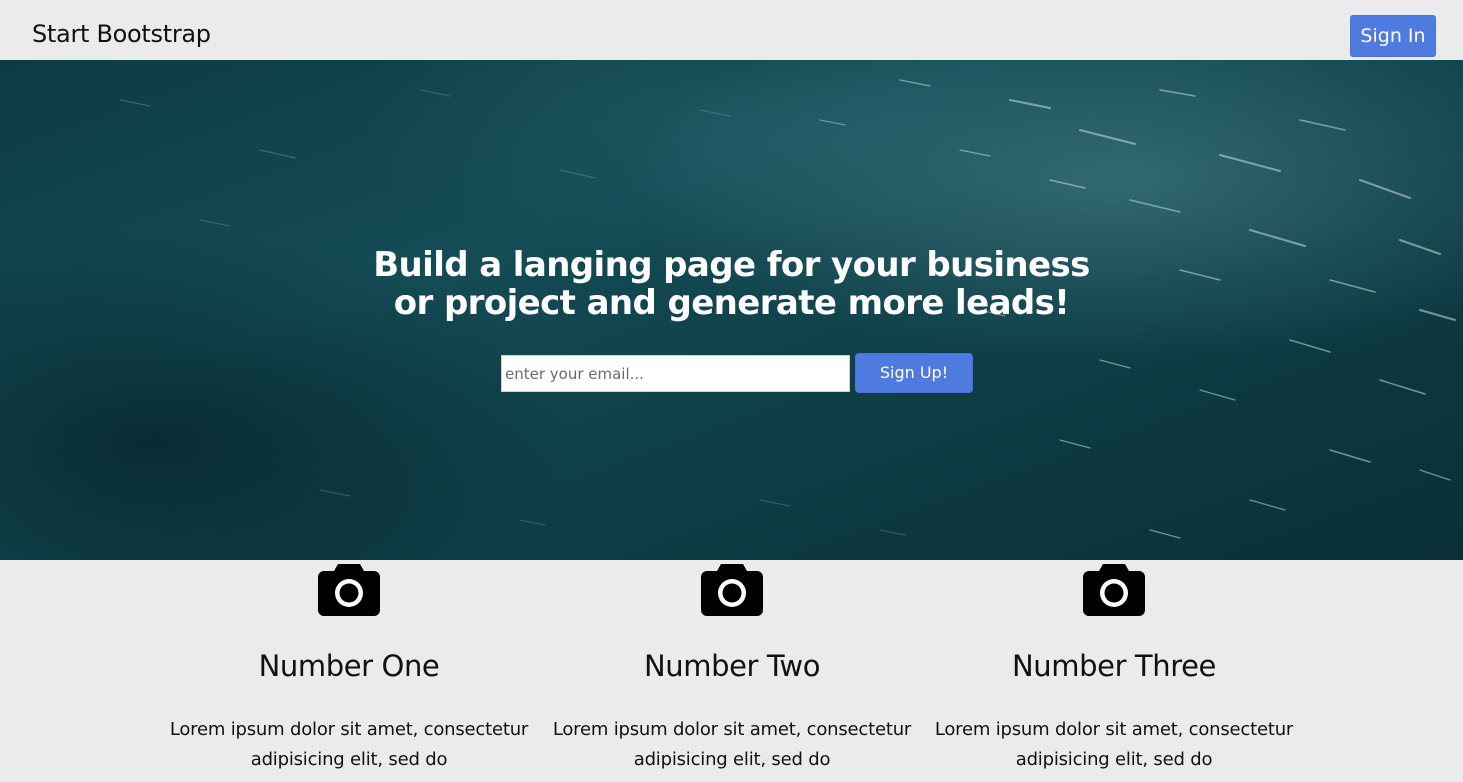 The image size is (1463, 782). Describe the element at coordinates (1393, 36) in the screenshot. I see `sign-in-button: Sign In` at that location.